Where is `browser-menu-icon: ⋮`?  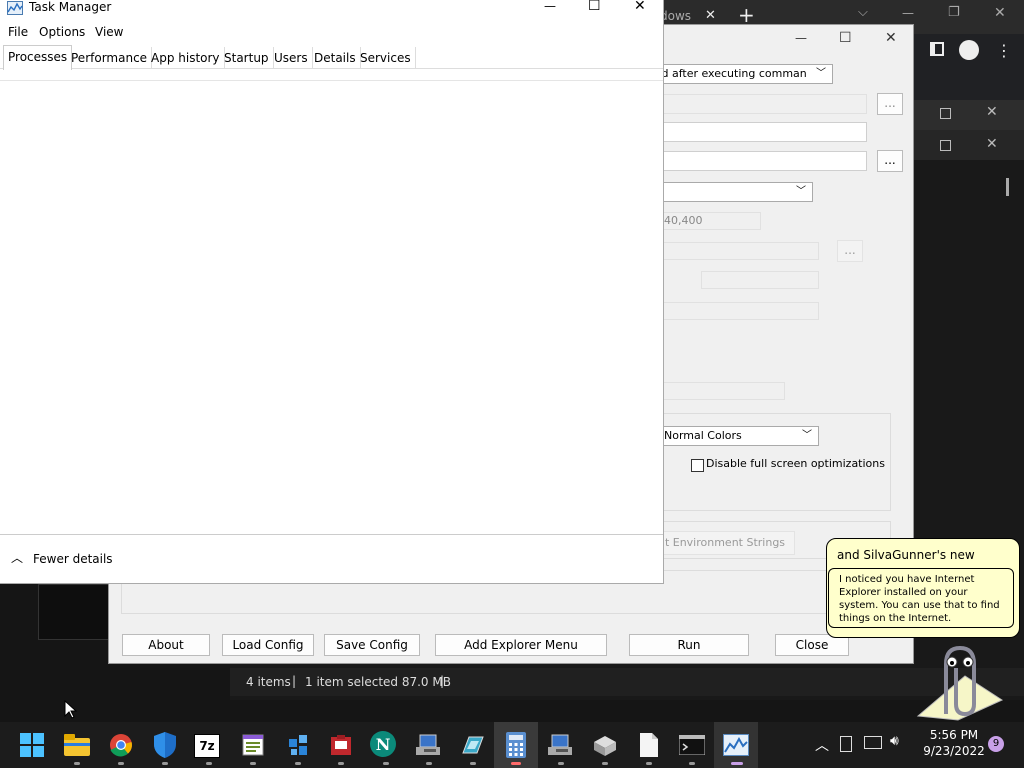
browser-menu-icon: ⋮ is located at coordinates (1004, 50).